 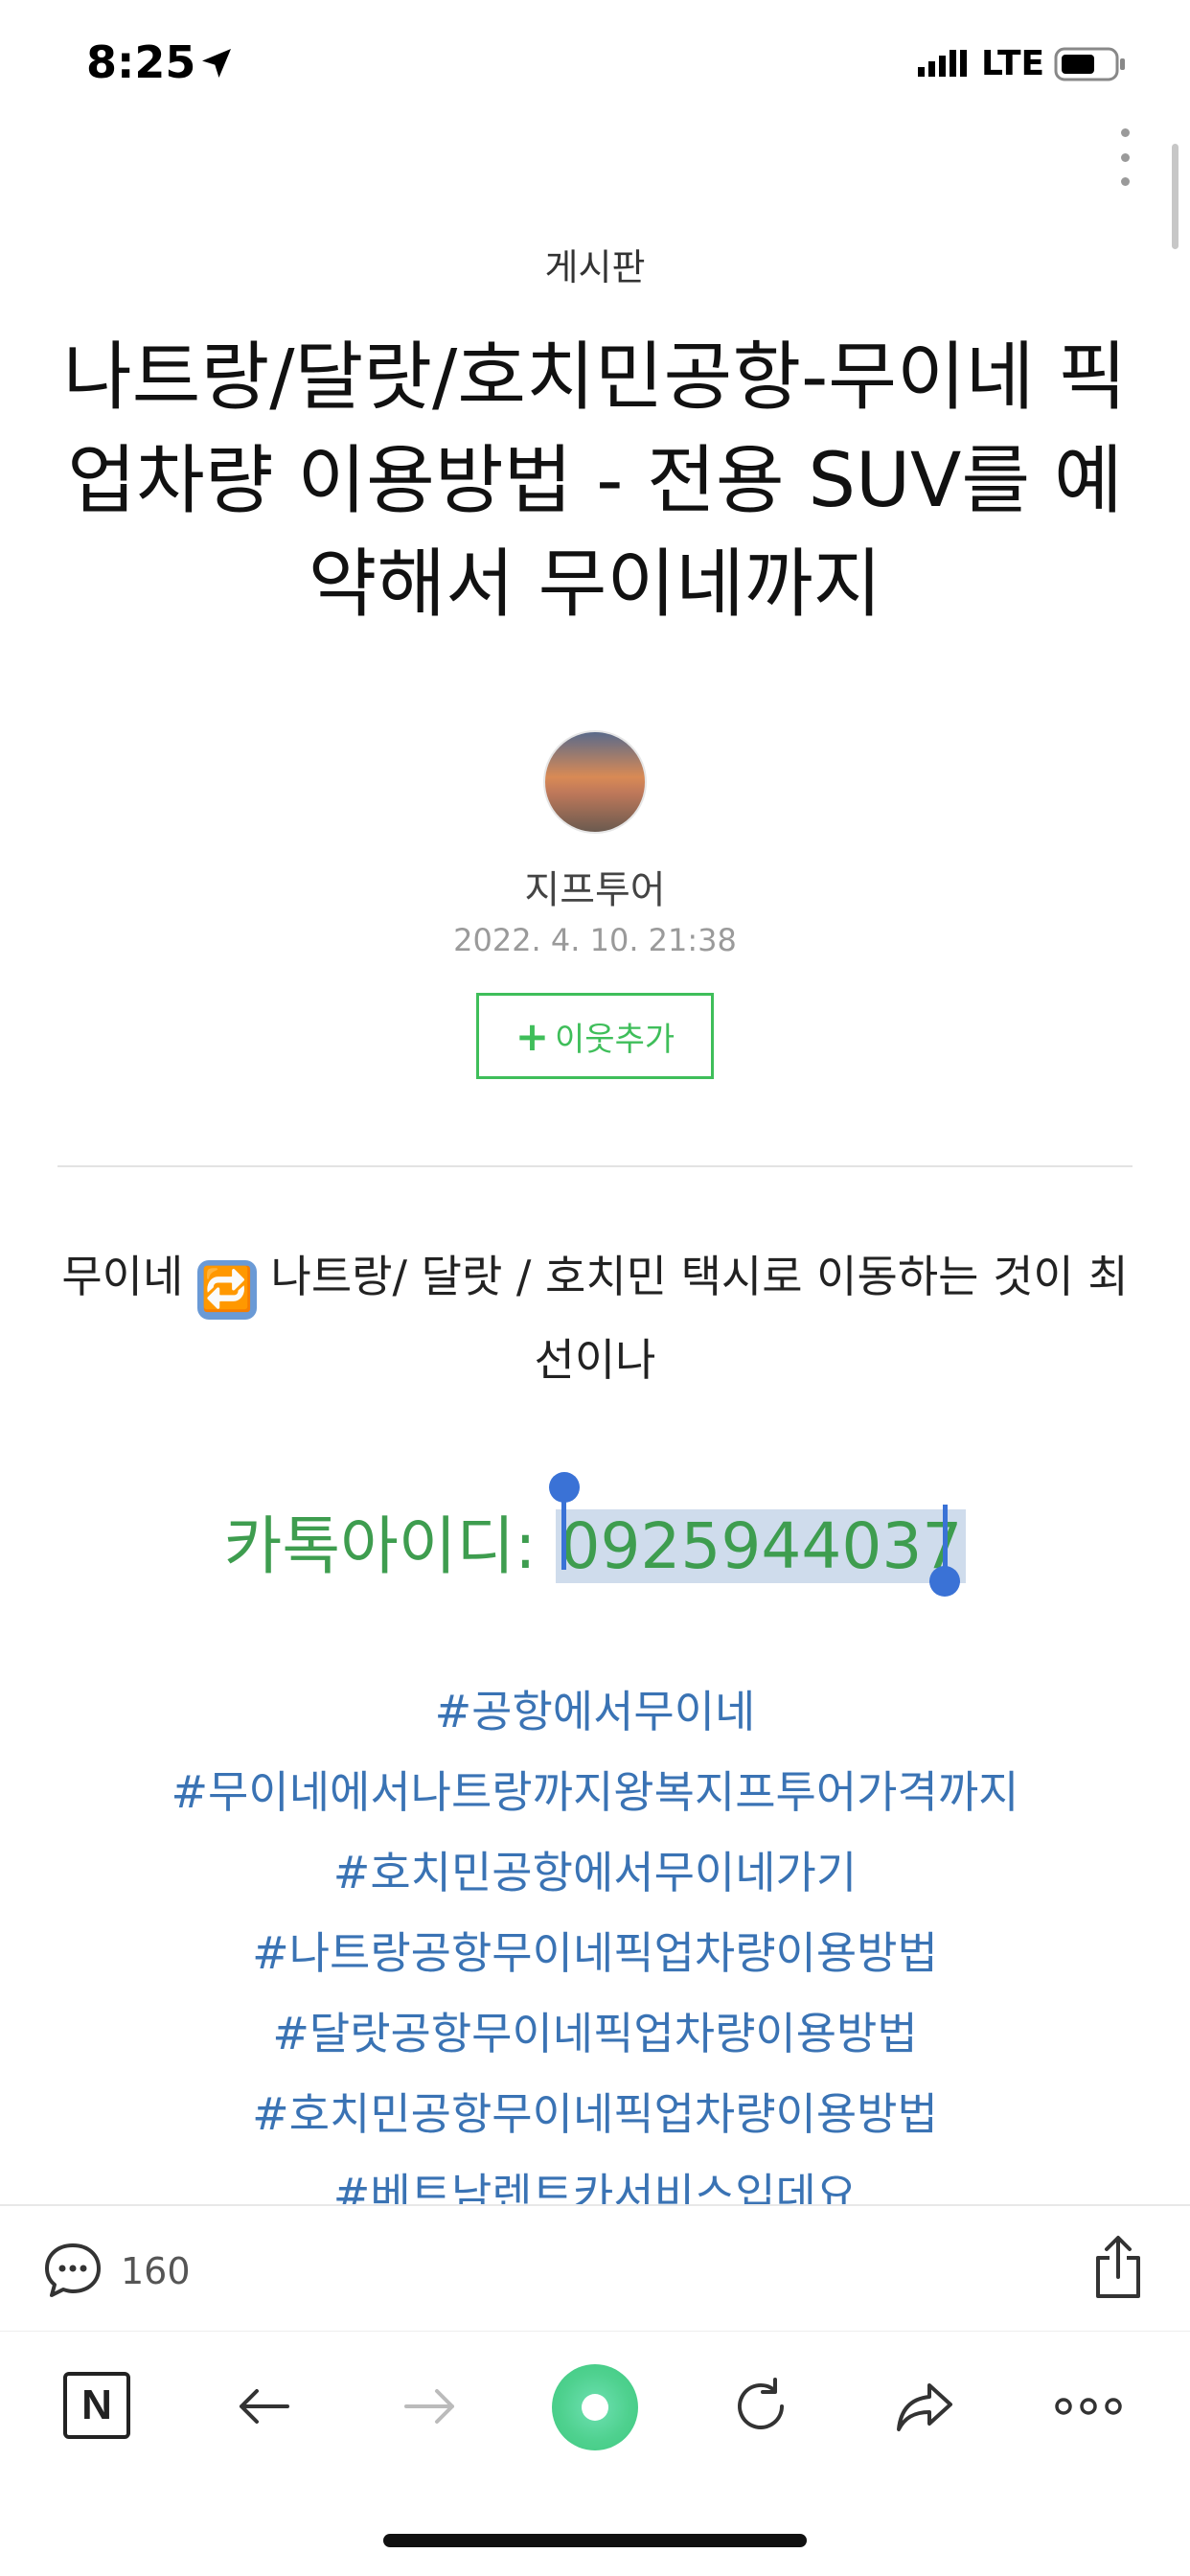 What do you see at coordinates (1089, 2406) in the screenshot?
I see `more-horizontal-icon` at bounding box center [1089, 2406].